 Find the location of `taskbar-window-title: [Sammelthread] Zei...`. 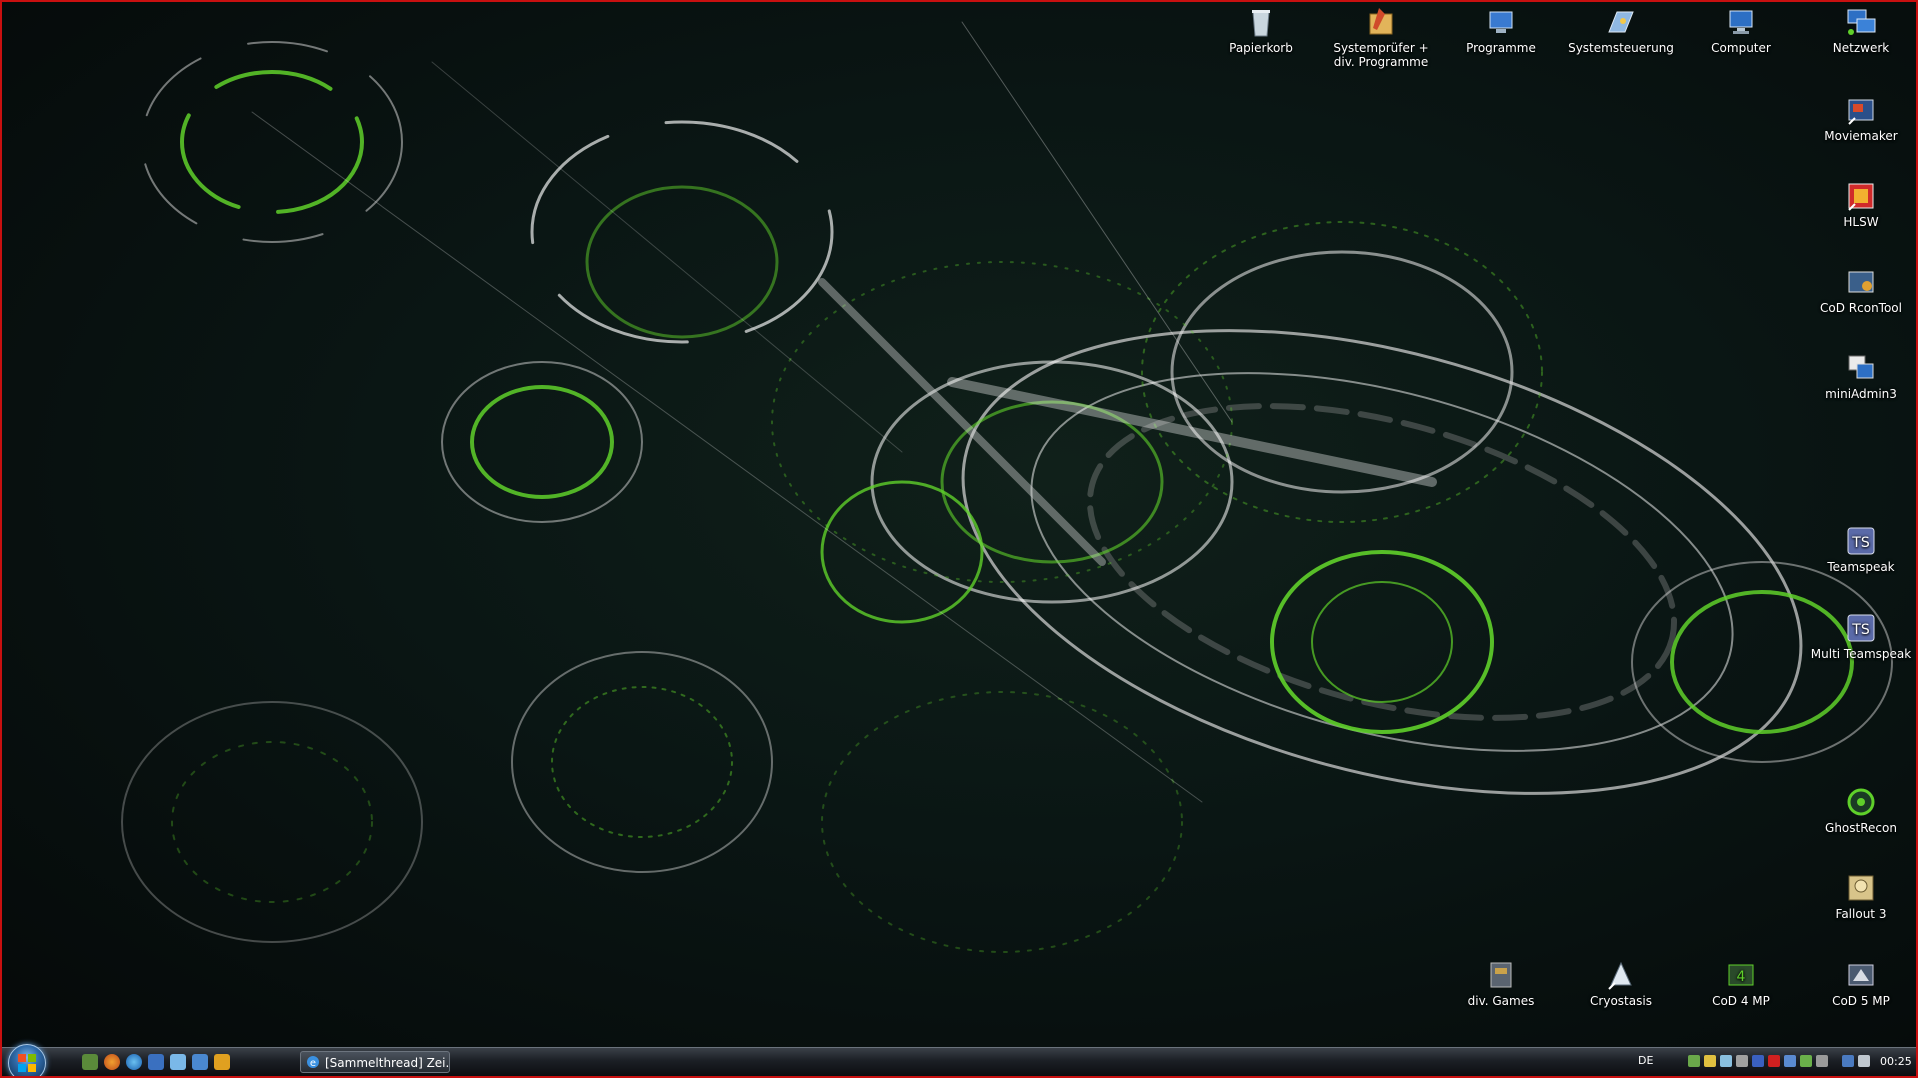

taskbar-window-title: [Sammelthread] Zei... is located at coordinates (387, 1063).